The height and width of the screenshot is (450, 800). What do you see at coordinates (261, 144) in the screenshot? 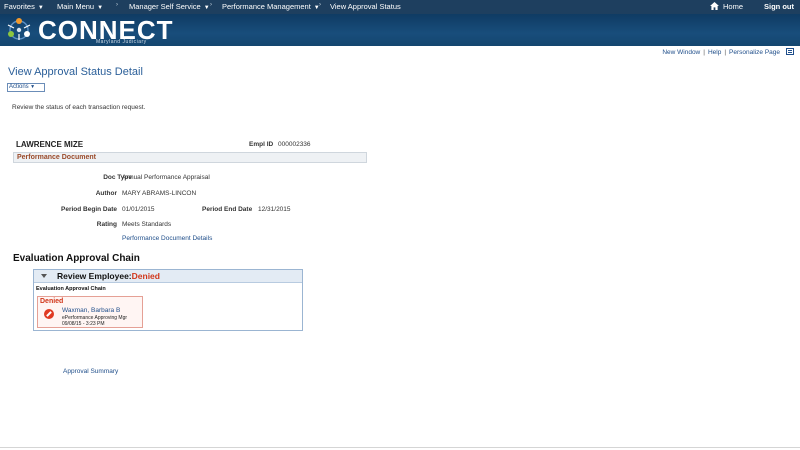
I see `empl-id-label: Empl ID` at bounding box center [261, 144].